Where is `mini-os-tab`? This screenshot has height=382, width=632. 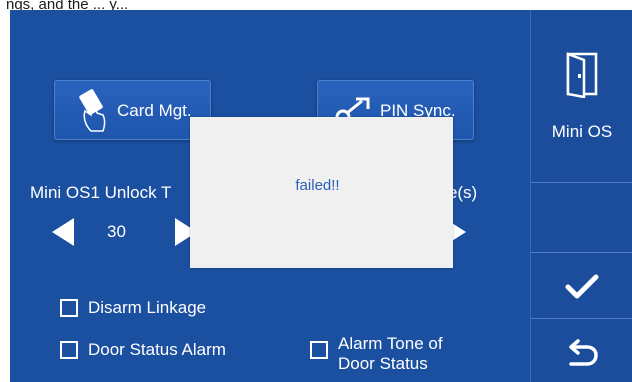 mini-os-tab is located at coordinates (581, 76).